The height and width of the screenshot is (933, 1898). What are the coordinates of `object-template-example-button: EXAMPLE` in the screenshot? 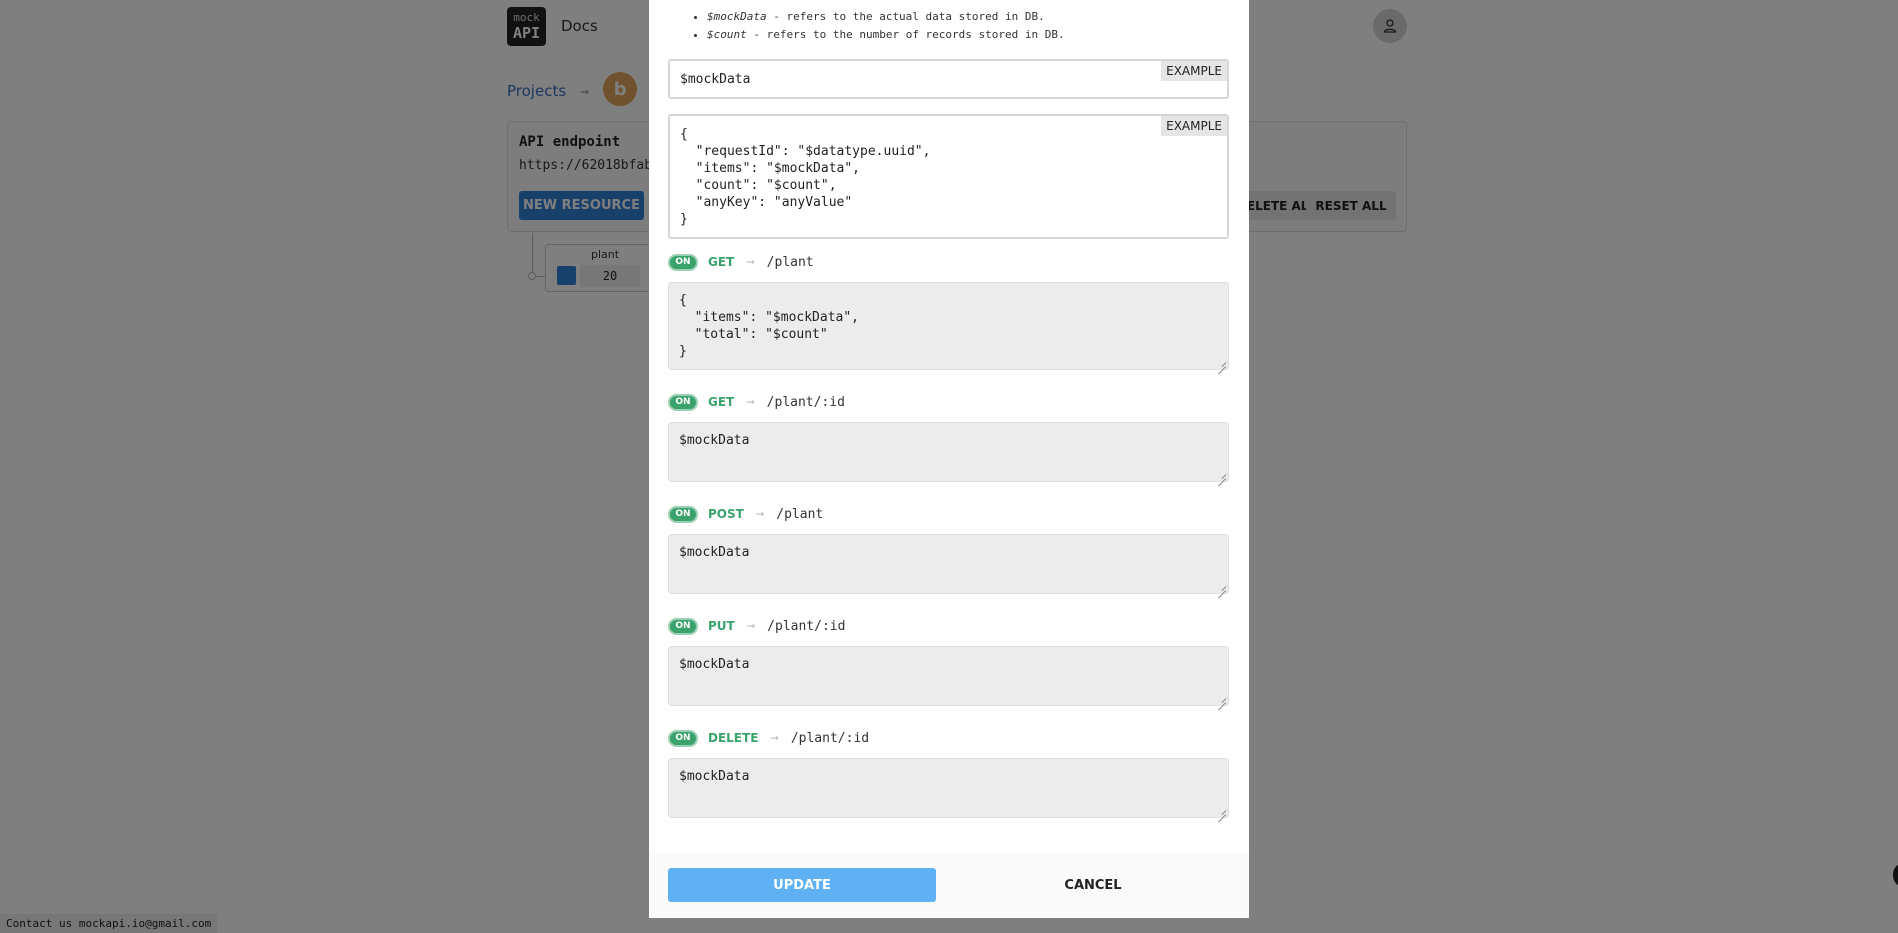 It's located at (1194, 71).